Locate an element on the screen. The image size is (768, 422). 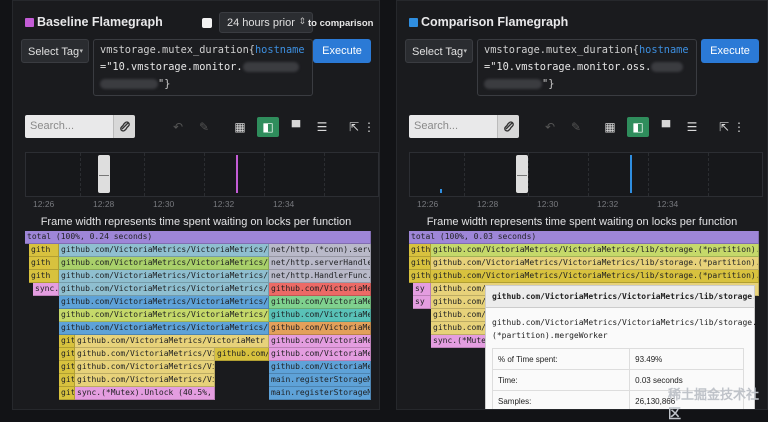
flame-frame: github.com/V is located at coordinates (242, 354).